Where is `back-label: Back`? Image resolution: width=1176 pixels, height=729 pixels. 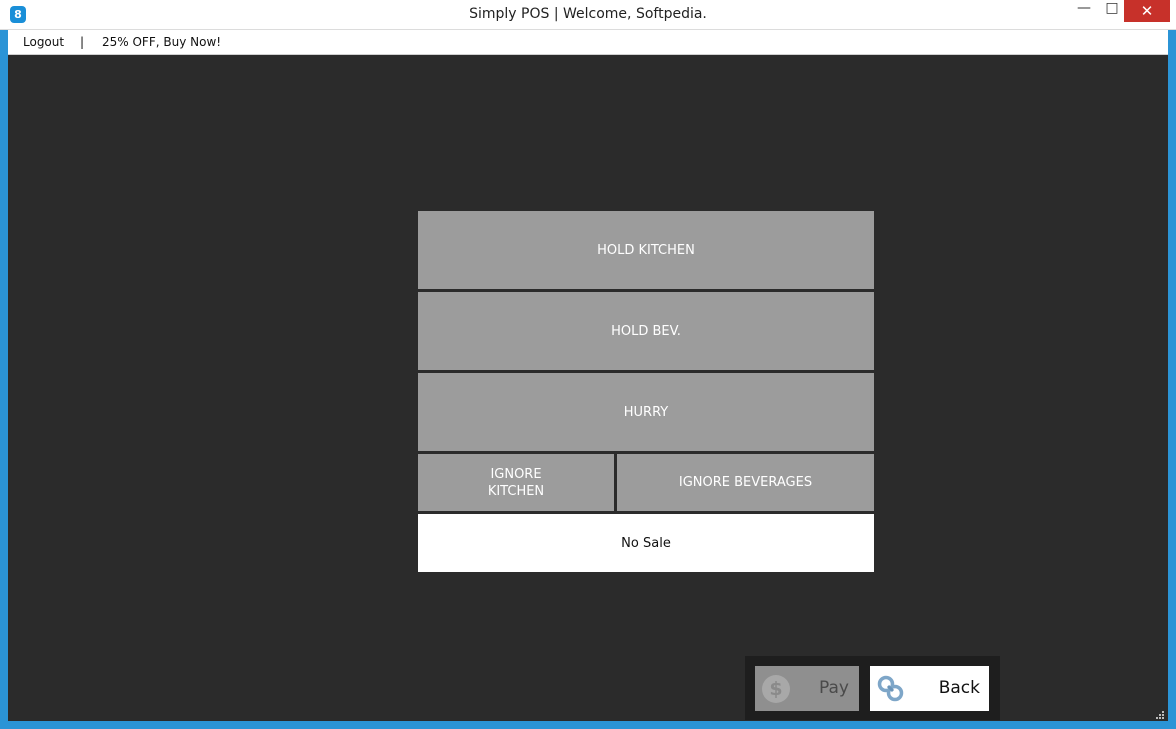 back-label: Back is located at coordinates (959, 688).